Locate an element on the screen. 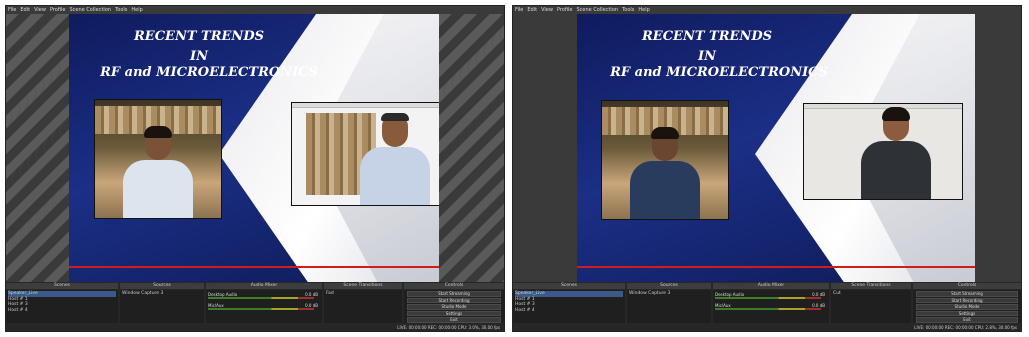 The image size is (1029, 337). stripe-pattern-left is located at coordinates (38, 148).